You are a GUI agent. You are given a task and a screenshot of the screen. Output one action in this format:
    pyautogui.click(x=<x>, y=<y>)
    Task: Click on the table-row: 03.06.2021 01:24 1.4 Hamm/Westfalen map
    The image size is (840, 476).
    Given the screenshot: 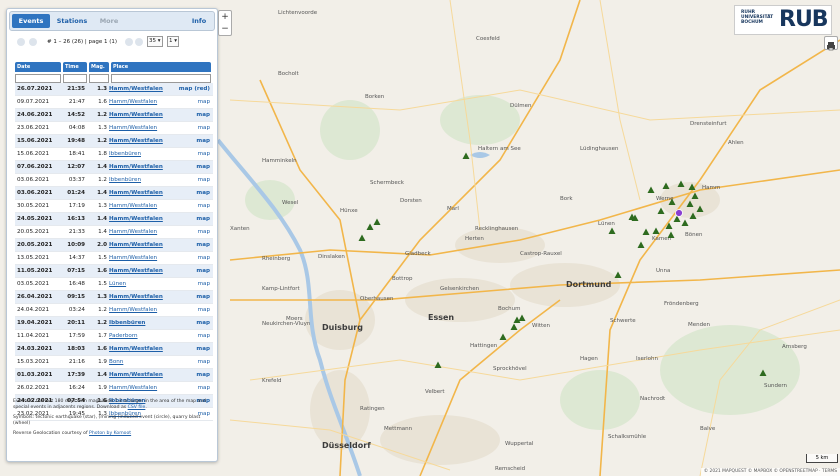 What is the action you would take?
    pyautogui.click(x=114, y=193)
    